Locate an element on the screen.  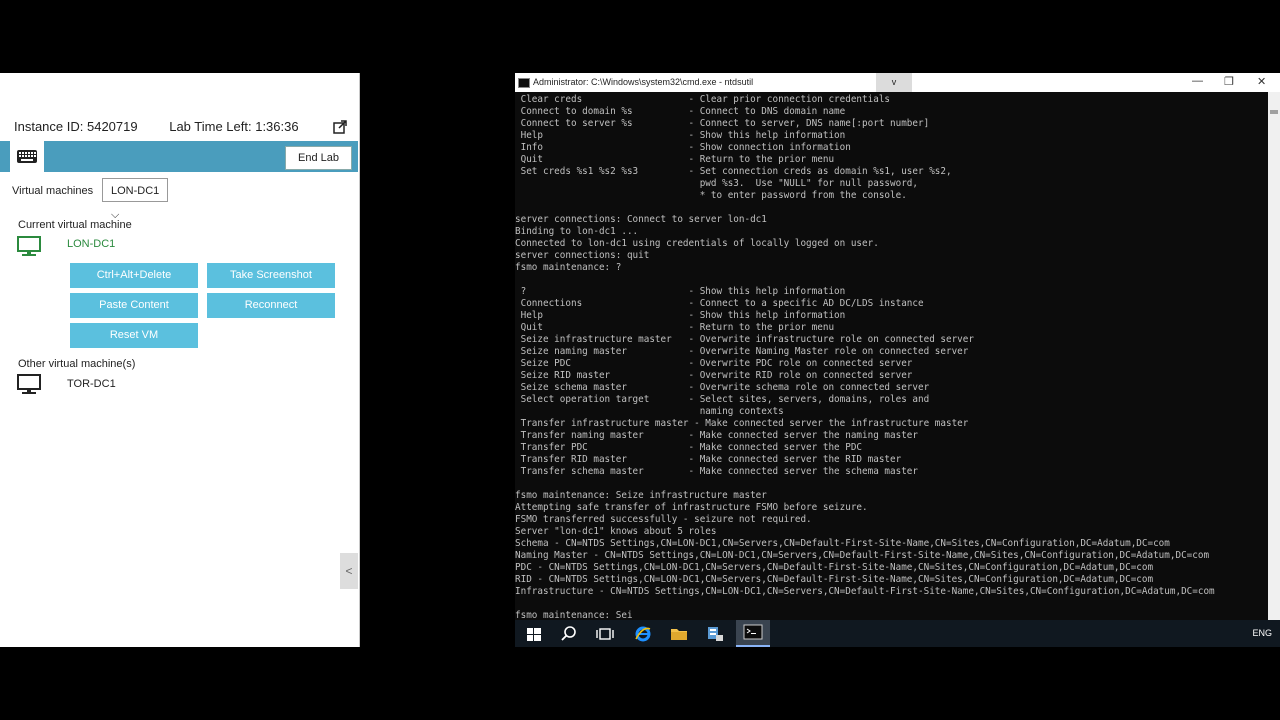
terminal-line: naming contexts is located at coordinates (649, 411).